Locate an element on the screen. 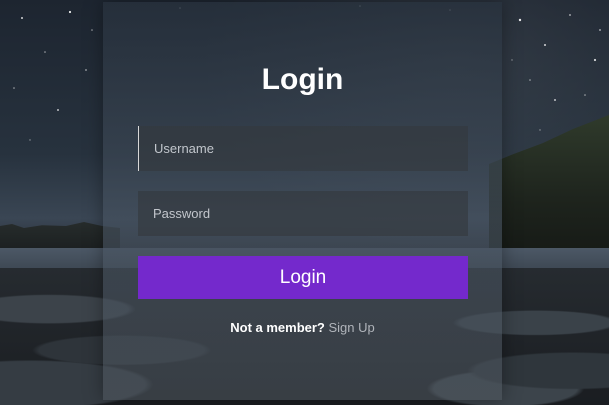 The width and height of the screenshot is (609, 405). login-title: Login is located at coordinates (302, 79).